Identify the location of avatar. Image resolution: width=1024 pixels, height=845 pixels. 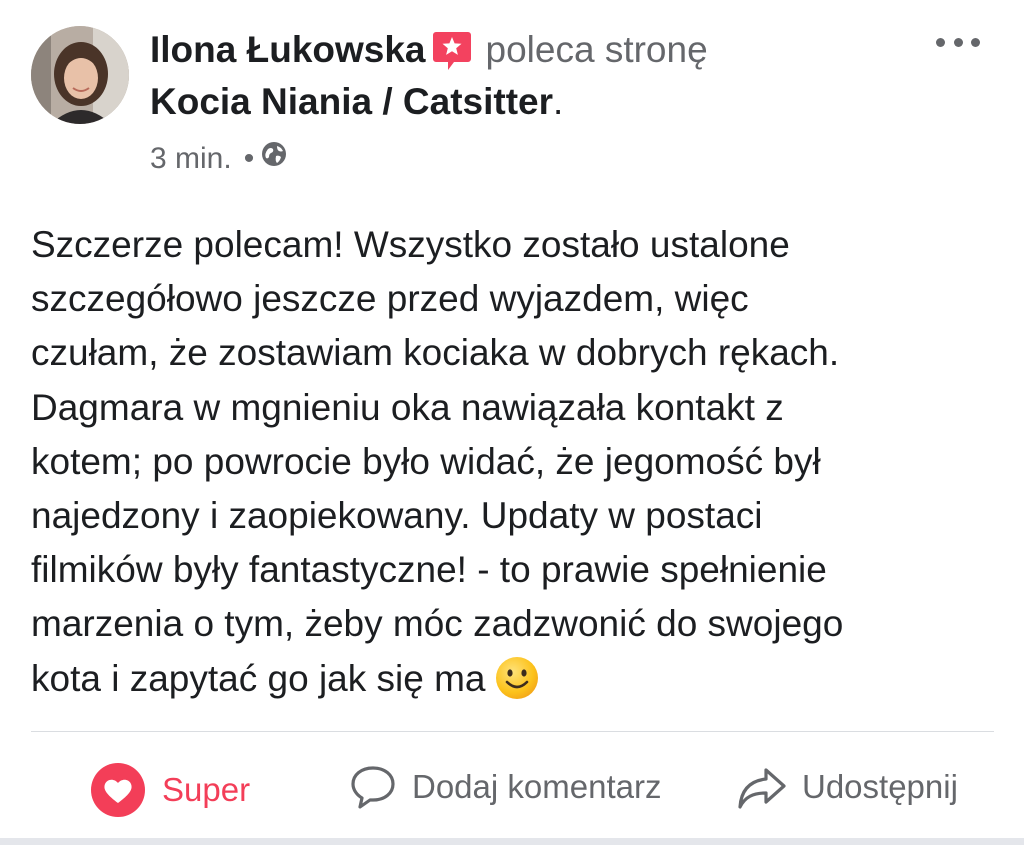
(80, 75).